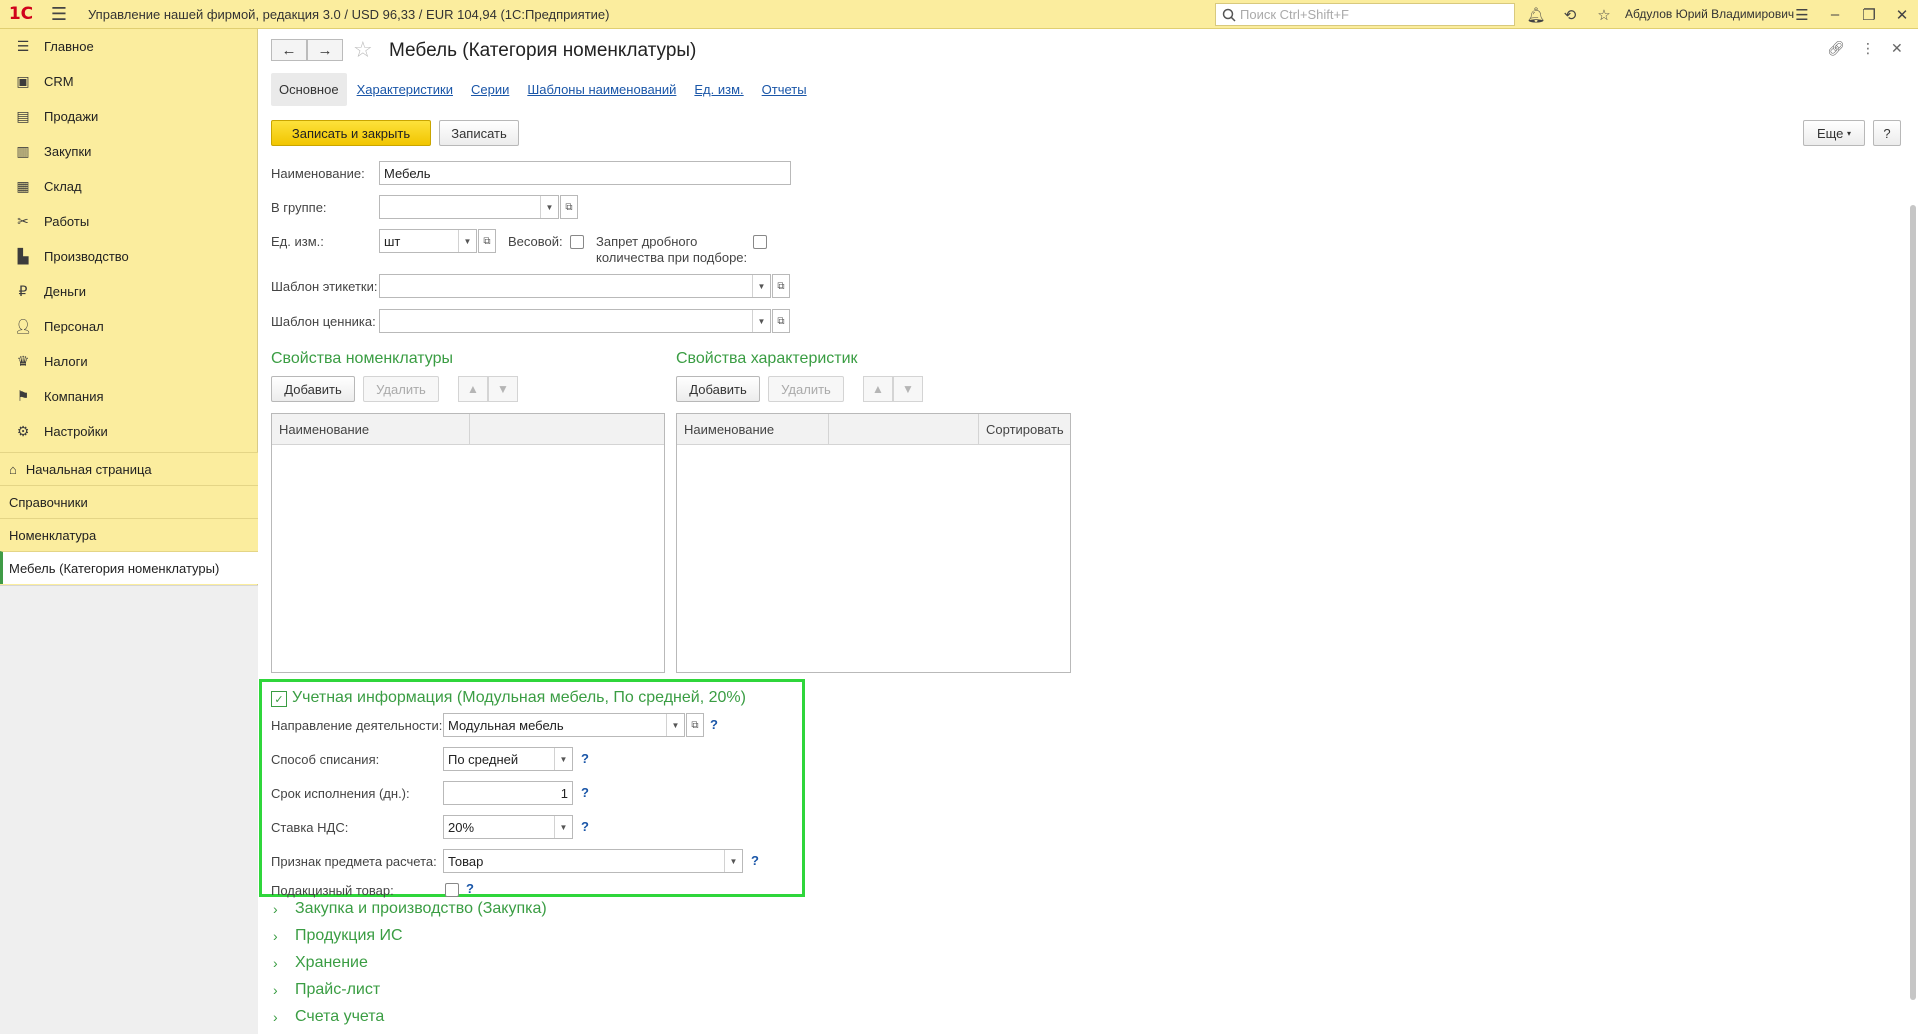 This screenshot has width=1918, height=1034. Describe the element at coordinates (1375, 14) in the screenshot. I see `search-input` at that location.